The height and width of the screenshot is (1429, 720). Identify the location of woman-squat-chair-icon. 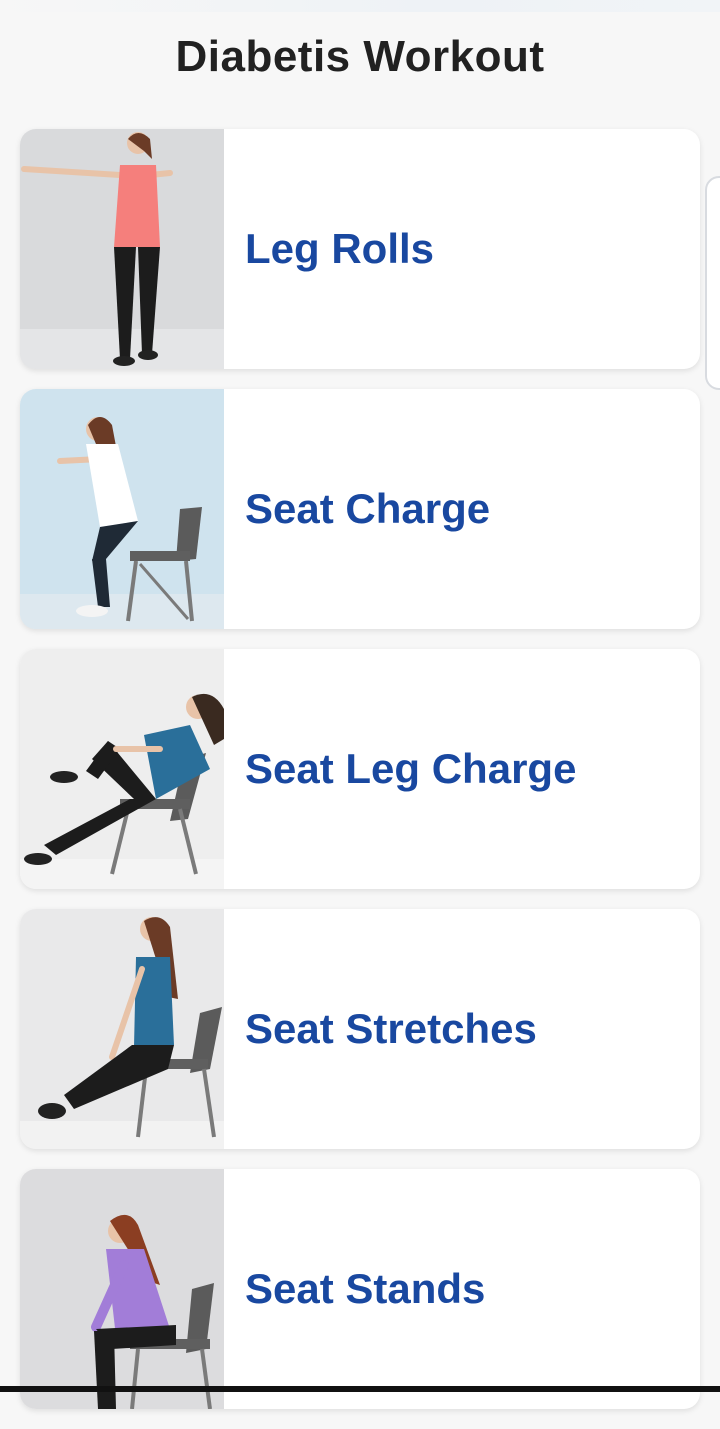
(122, 509).